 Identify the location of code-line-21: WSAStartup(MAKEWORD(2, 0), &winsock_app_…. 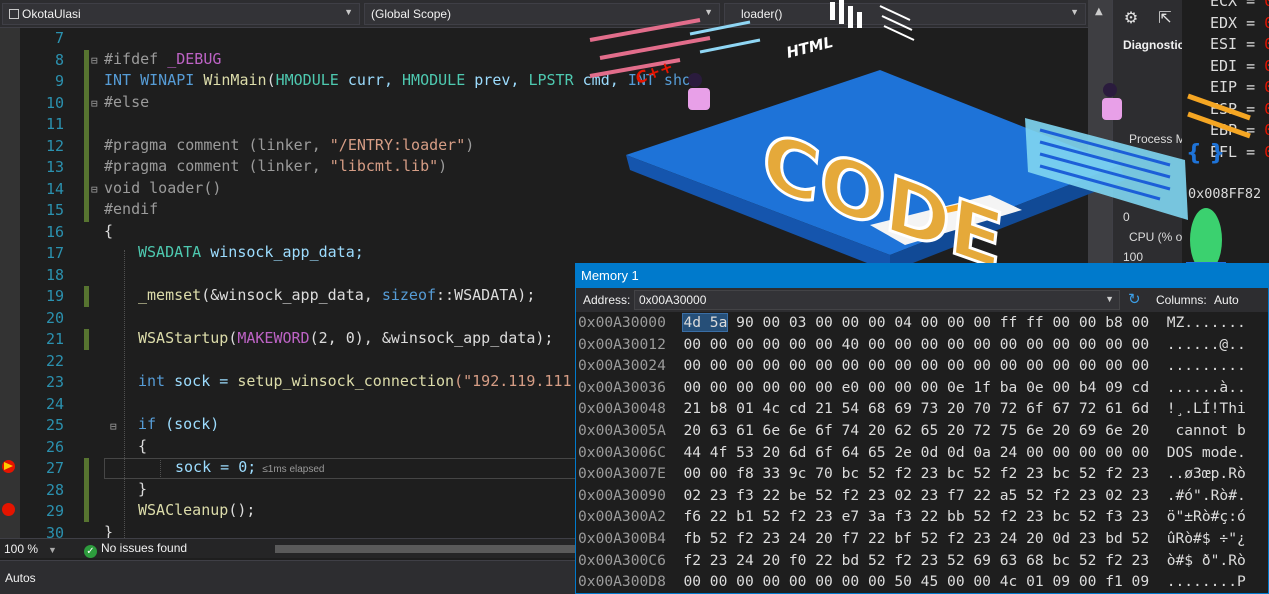
(345, 338).